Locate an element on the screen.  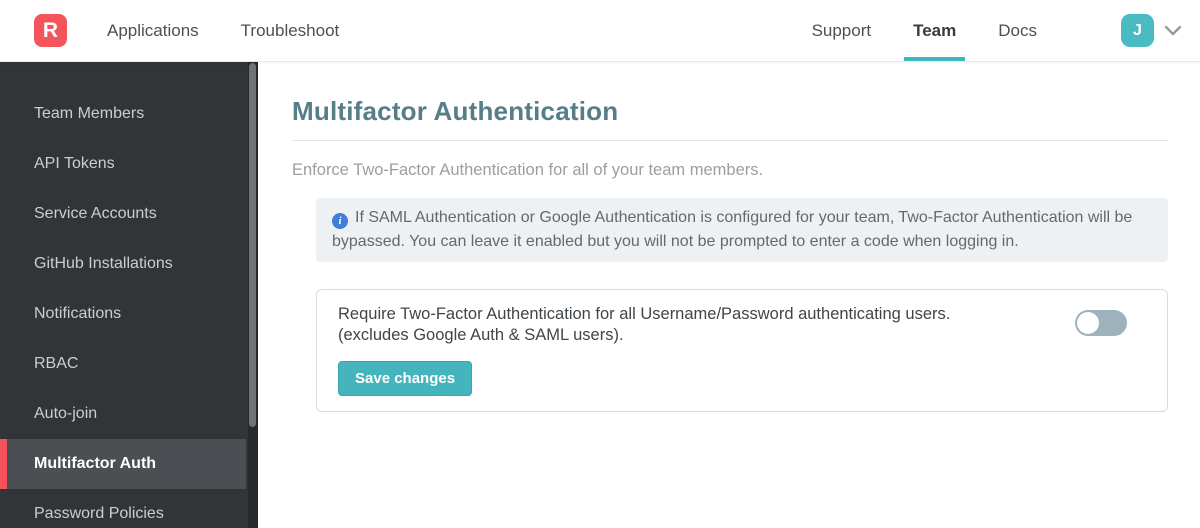
nav-left-group: Applications Troubleshoot is located at coordinates (223, 30).